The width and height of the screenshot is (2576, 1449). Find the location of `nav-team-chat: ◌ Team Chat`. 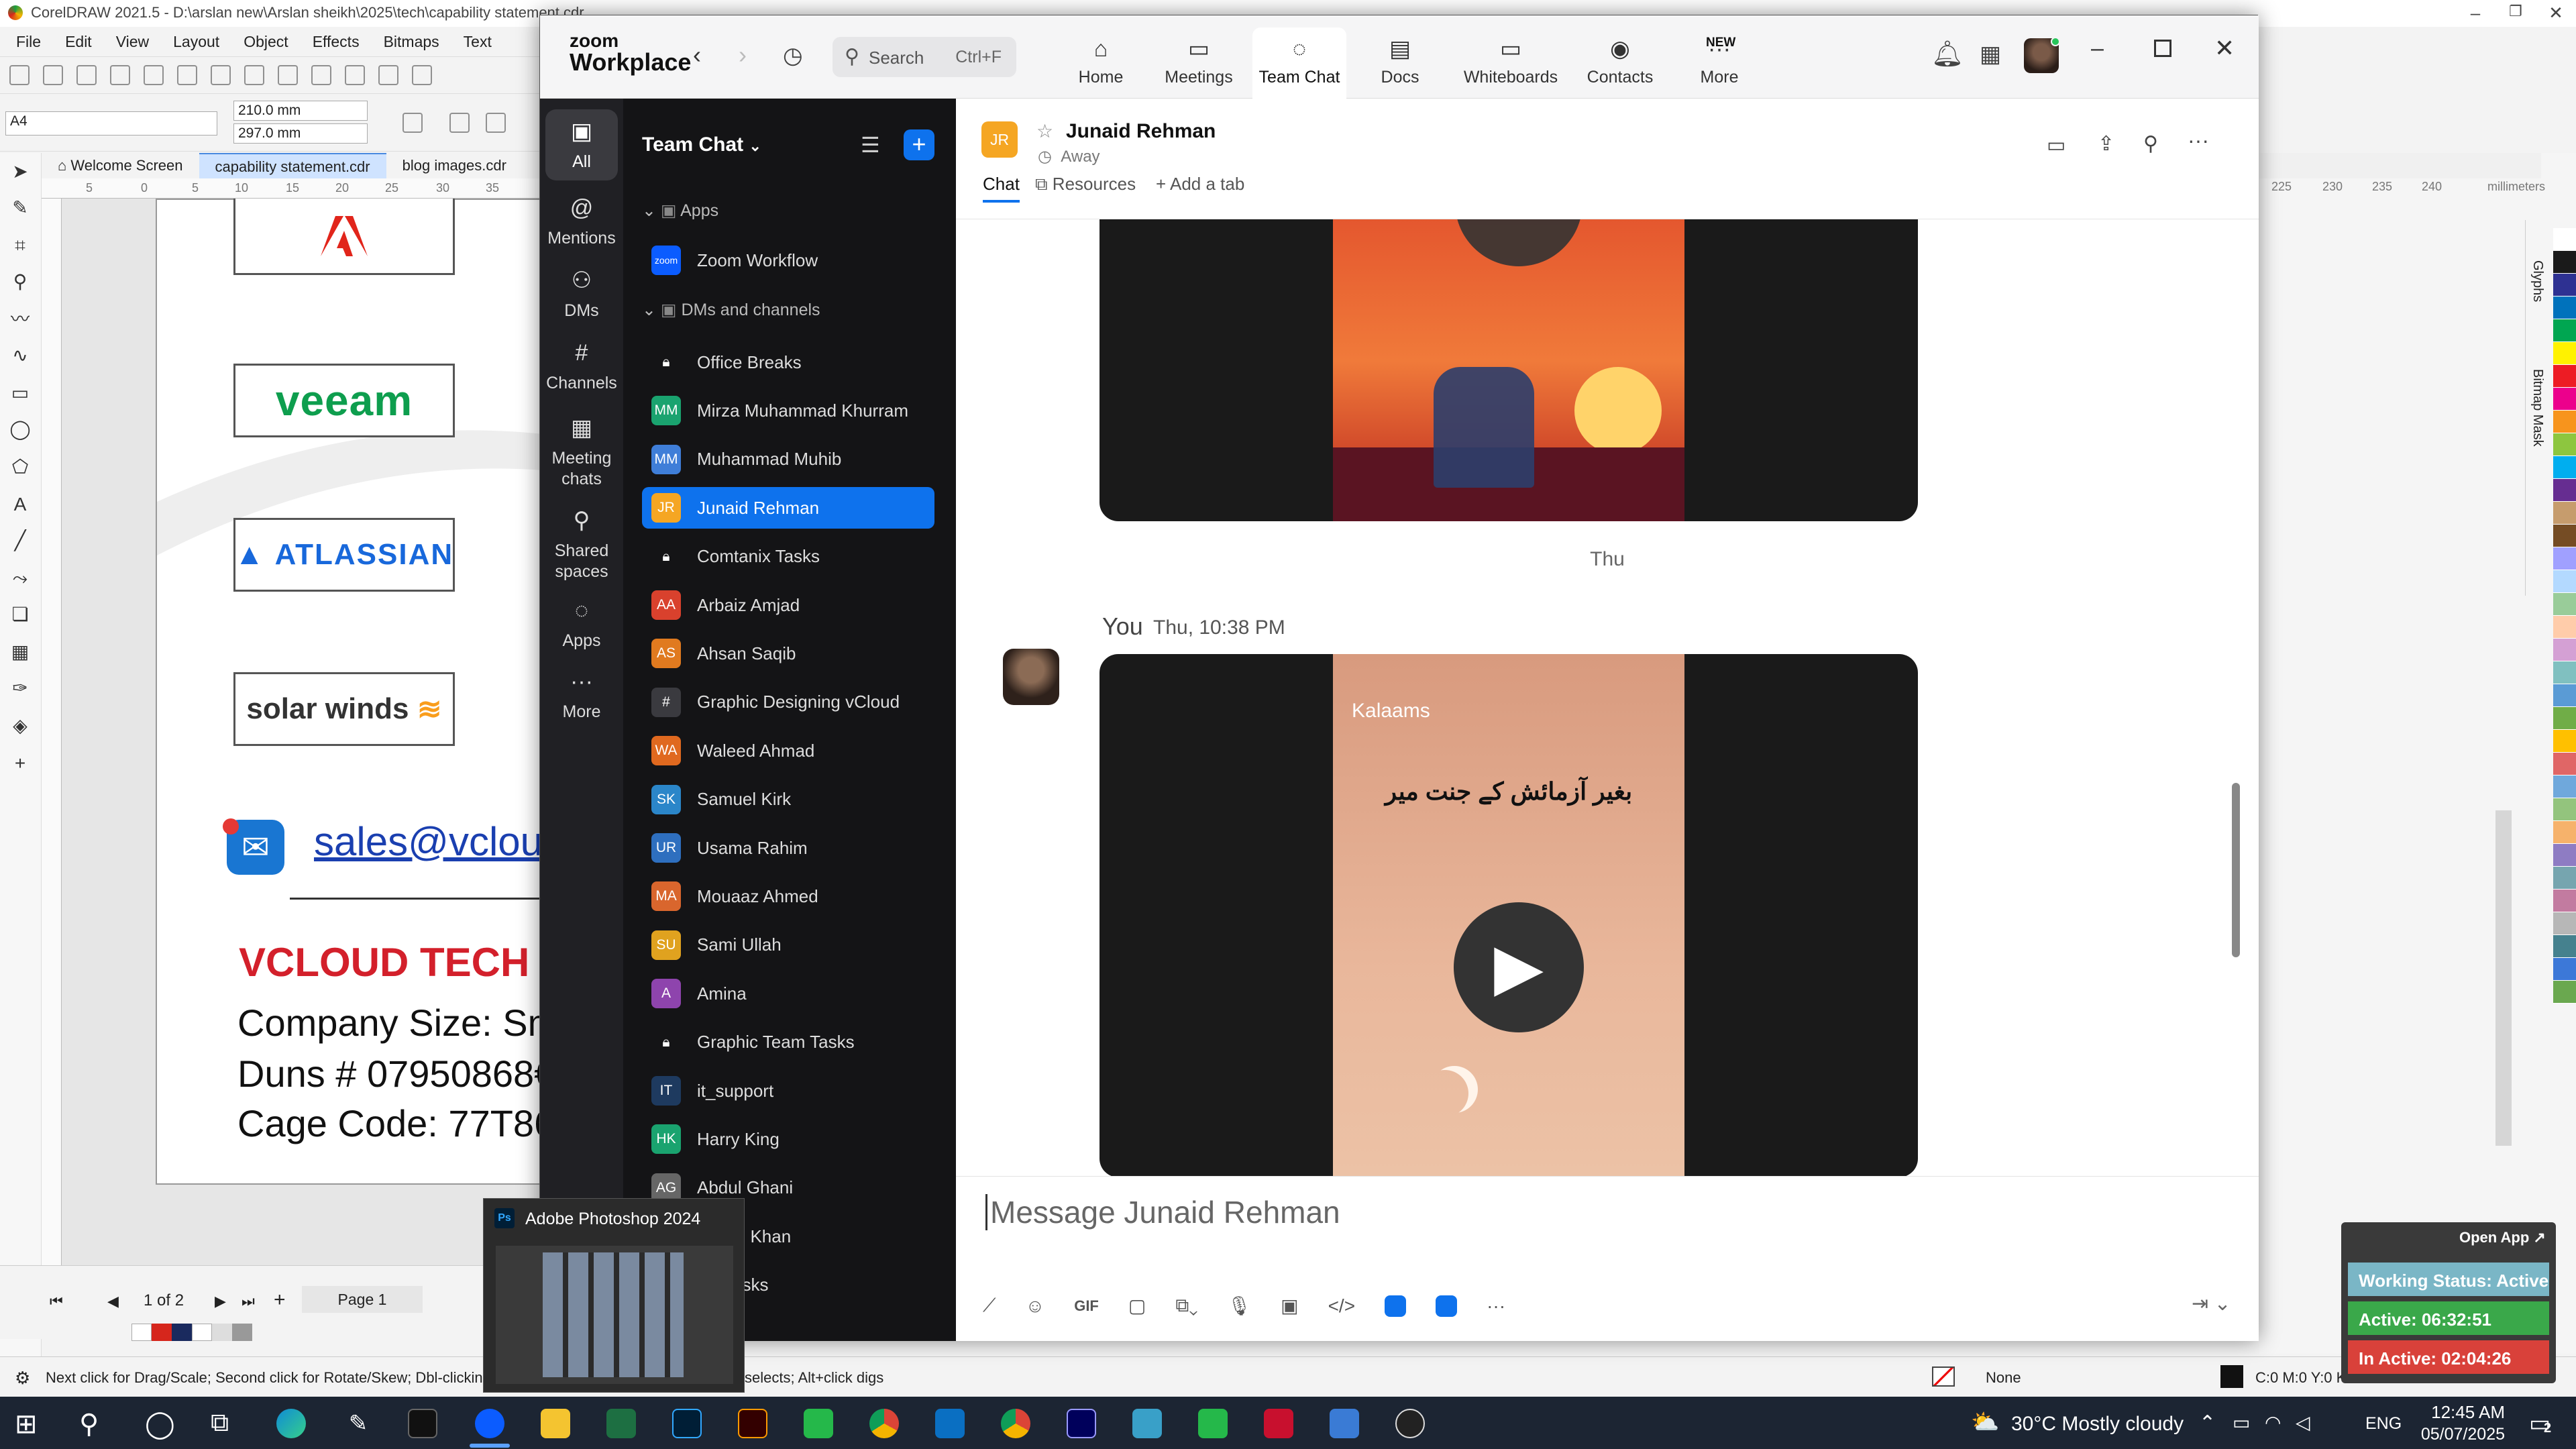

nav-team-chat: ◌ Team Chat is located at coordinates (1299, 63).